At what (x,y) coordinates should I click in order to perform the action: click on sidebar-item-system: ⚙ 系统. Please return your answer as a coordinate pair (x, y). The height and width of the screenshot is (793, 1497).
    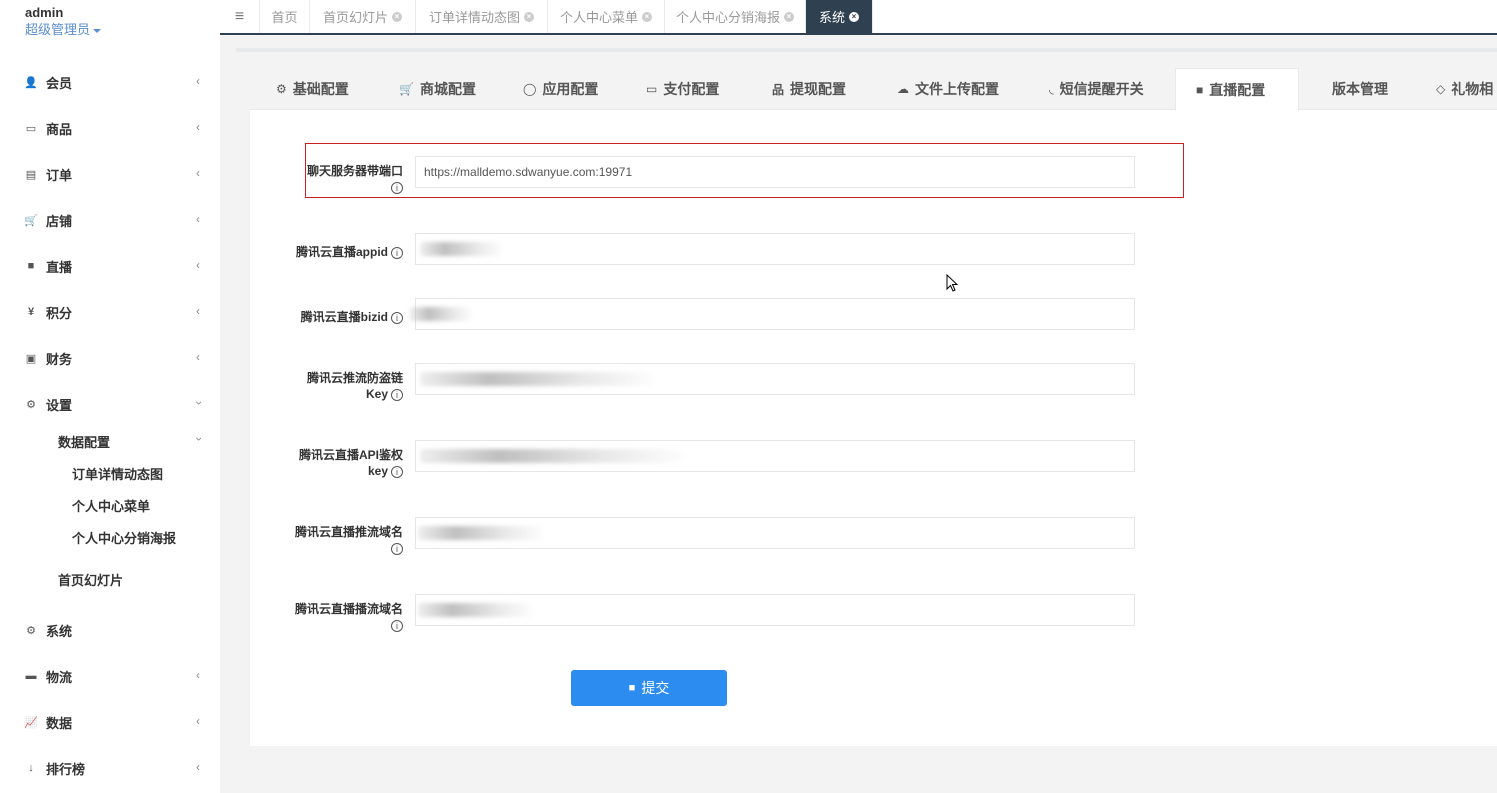
    Looking at the image, I should click on (110, 630).